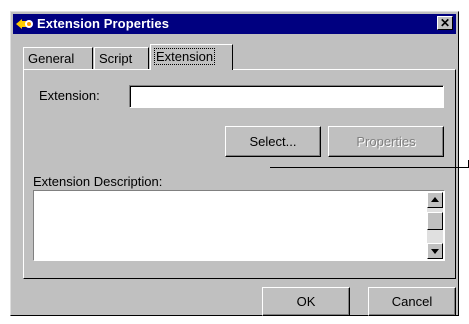  I want to click on close-icon: ✕, so click(445, 23).